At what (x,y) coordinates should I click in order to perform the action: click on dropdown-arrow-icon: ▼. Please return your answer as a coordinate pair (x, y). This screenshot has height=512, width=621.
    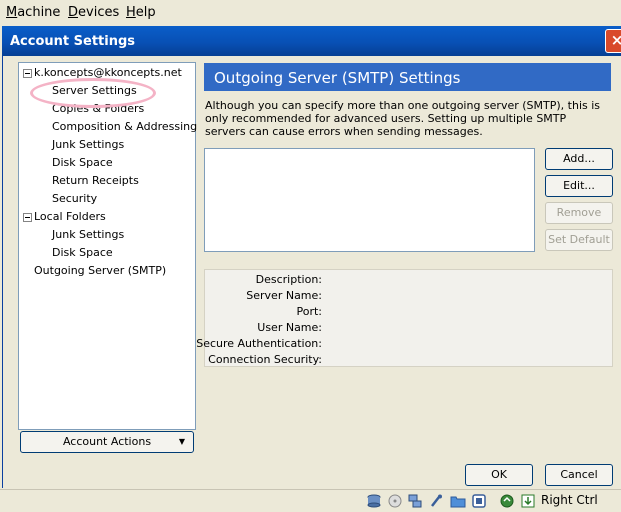
    Looking at the image, I should click on (181, 441).